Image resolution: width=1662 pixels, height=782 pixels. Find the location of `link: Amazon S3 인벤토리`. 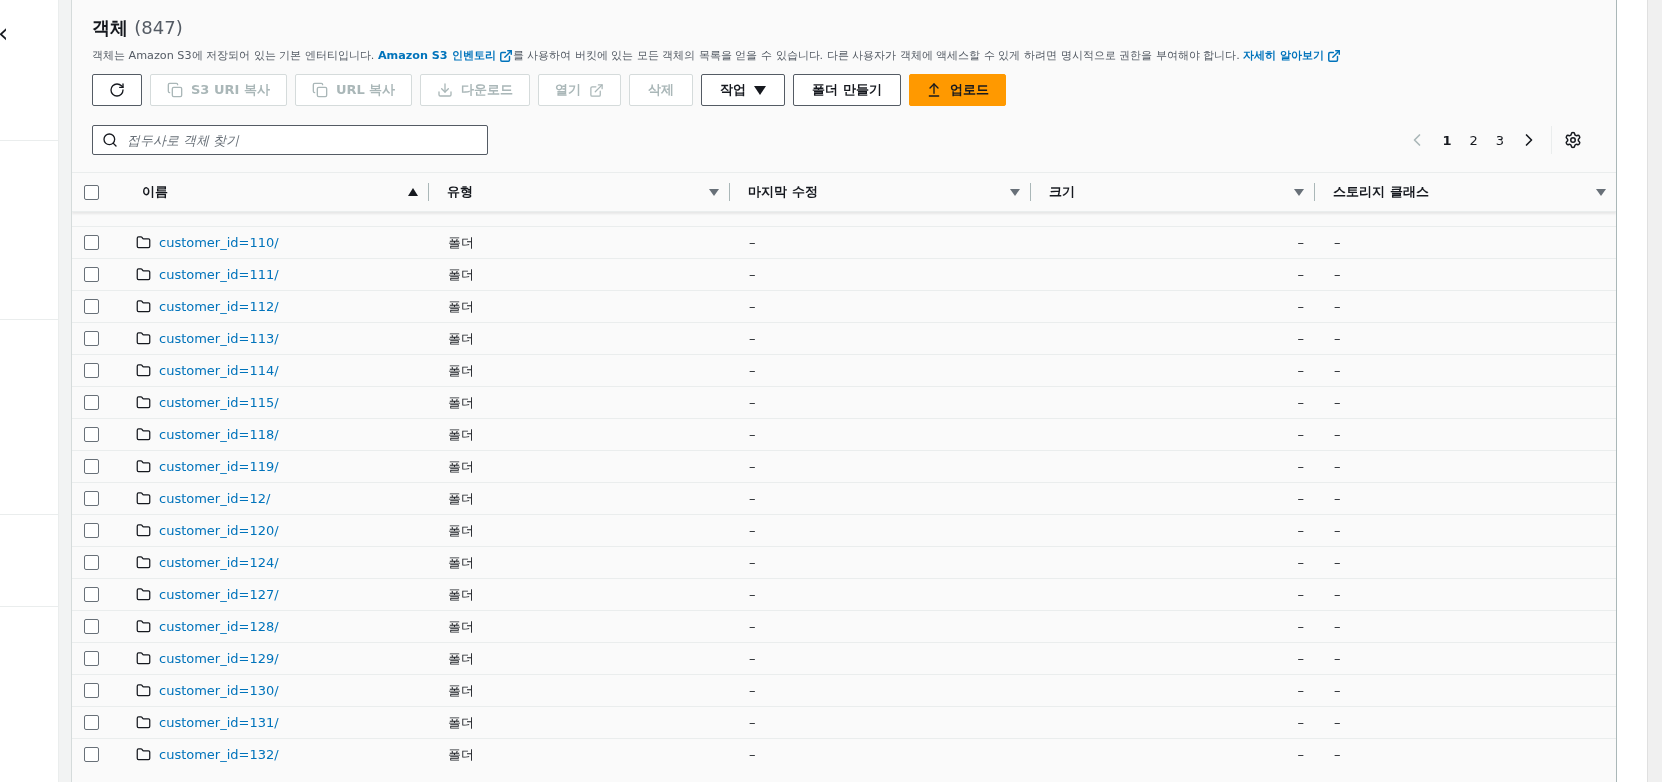

link: Amazon S3 인벤토리 is located at coordinates (445, 55).